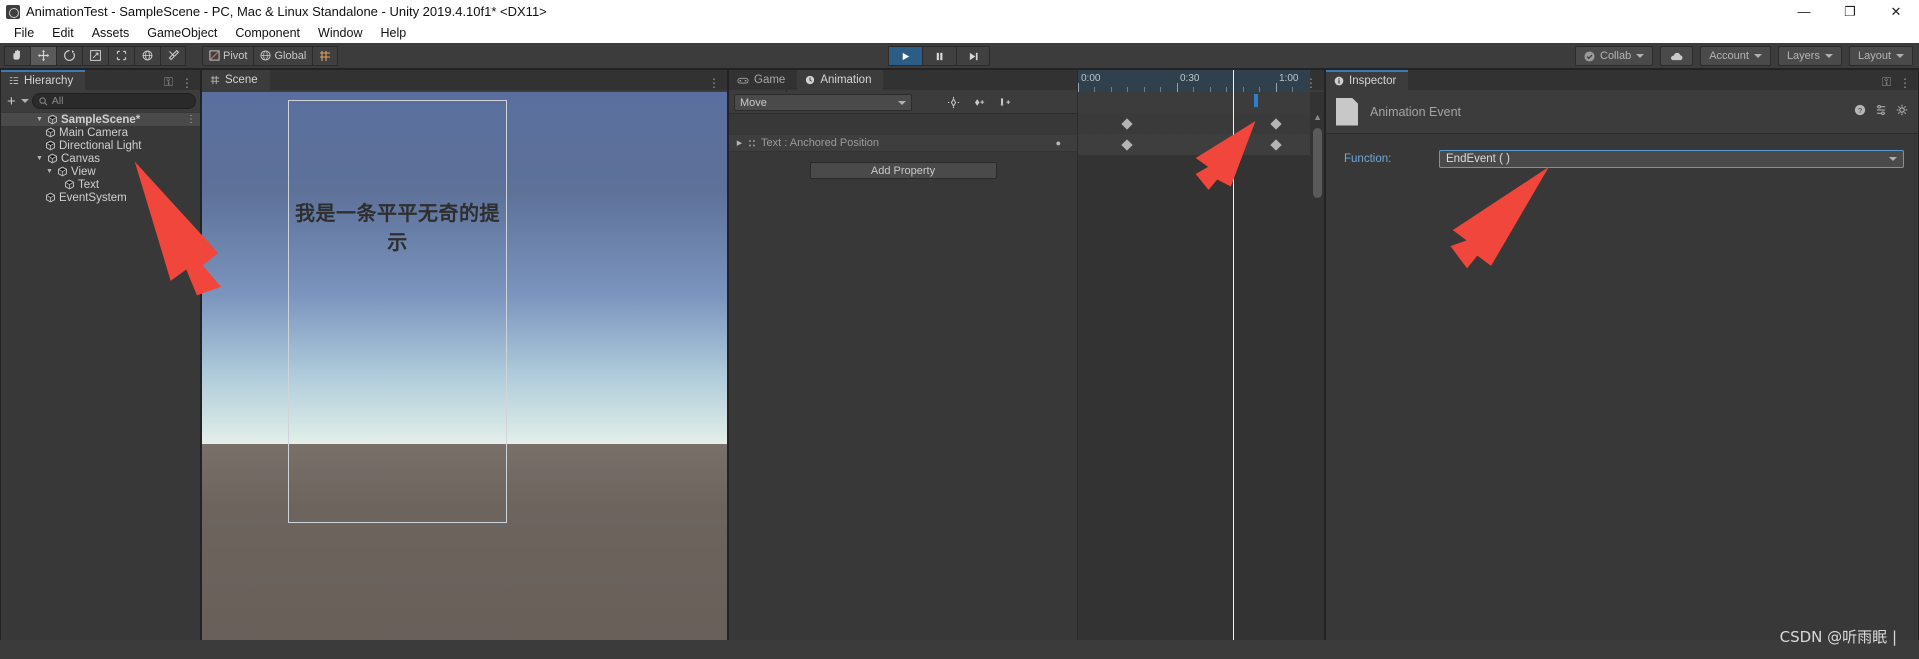  Describe the element at coordinates (1233, 374) in the screenshot. I see `dopesheet-playhead` at that location.